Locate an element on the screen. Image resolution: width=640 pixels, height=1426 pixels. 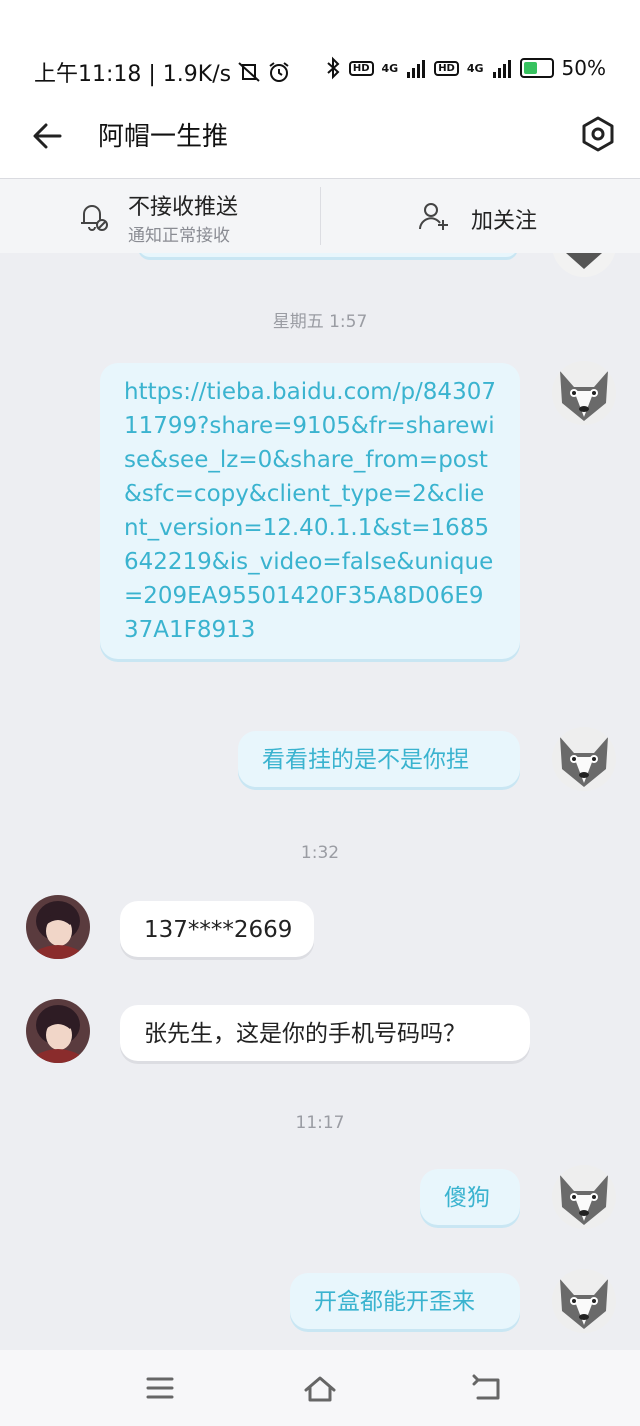
message-bubble: 傻狗 is located at coordinates (470, 1197).